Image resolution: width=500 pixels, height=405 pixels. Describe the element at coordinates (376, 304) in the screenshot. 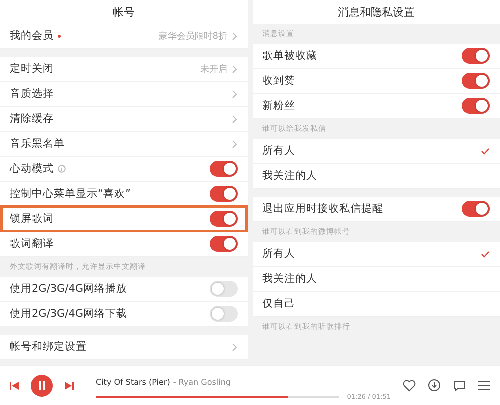

I see `choice-row: 仅自己` at that location.